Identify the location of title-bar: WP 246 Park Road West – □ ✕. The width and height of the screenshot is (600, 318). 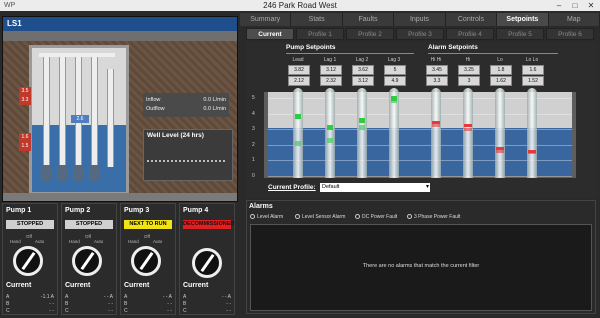
(300, 5).